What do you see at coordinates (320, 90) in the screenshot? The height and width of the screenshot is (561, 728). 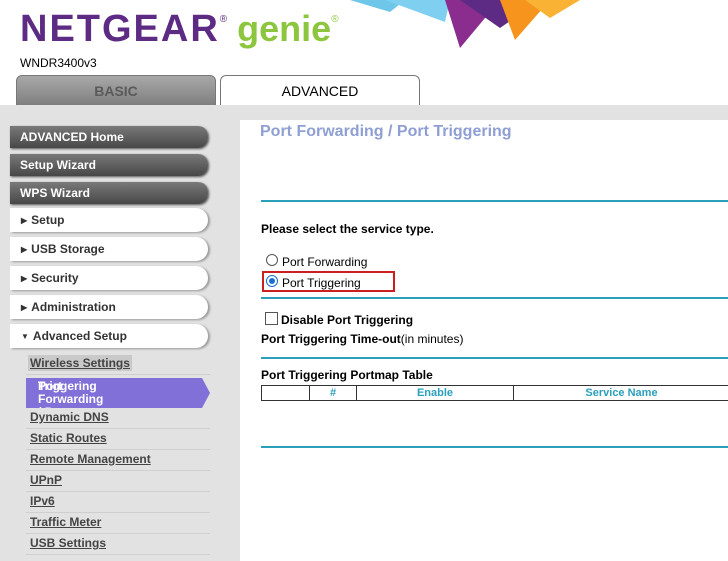 I see `tab-advanced: ADVANCED` at bounding box center [320, 90].